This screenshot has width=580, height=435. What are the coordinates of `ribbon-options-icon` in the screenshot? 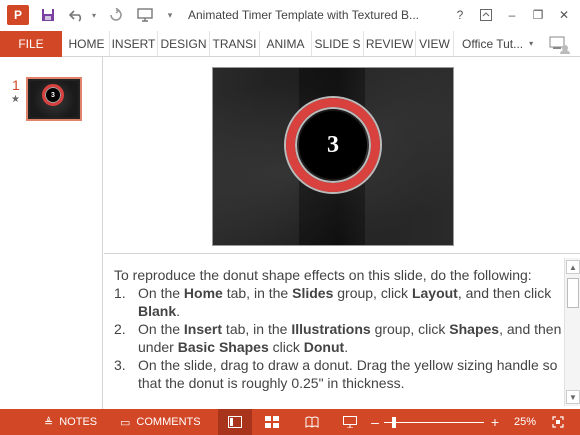 It's located at (486, 15).